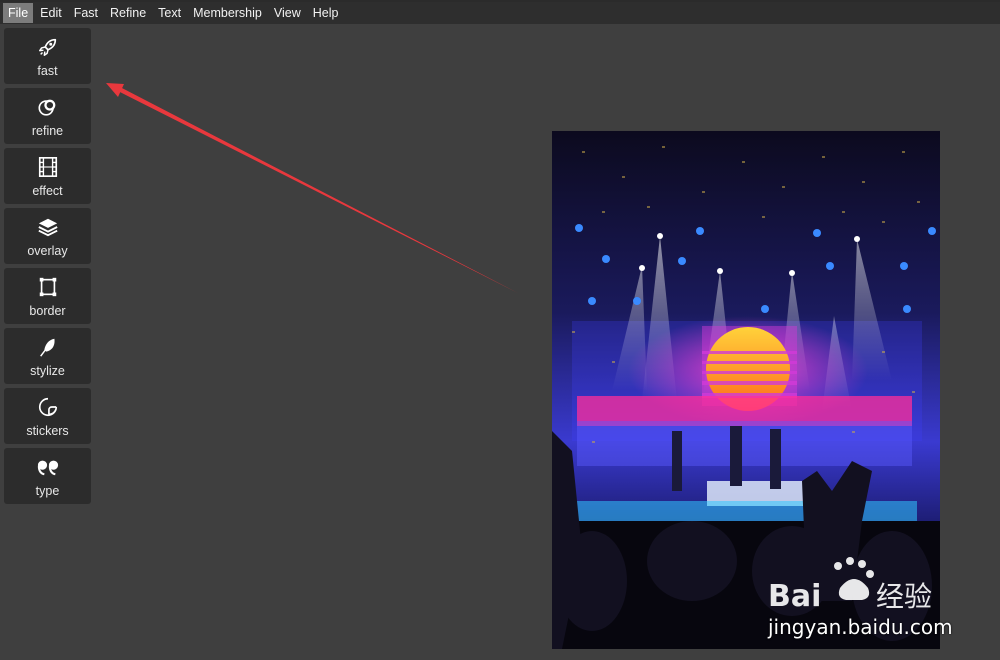  Describe the element at coordinates (794, 596) in the screenshot. I see `svg-text: Bai` at that location.